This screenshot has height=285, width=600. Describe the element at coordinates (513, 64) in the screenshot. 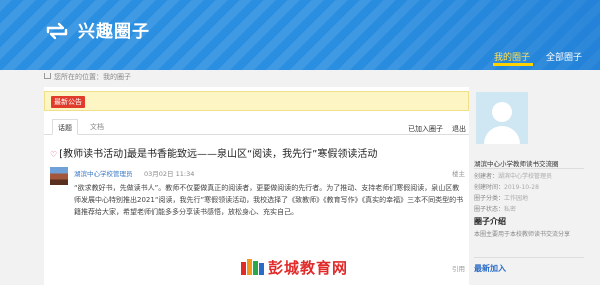

I see `nav-active-indicator` at that location.